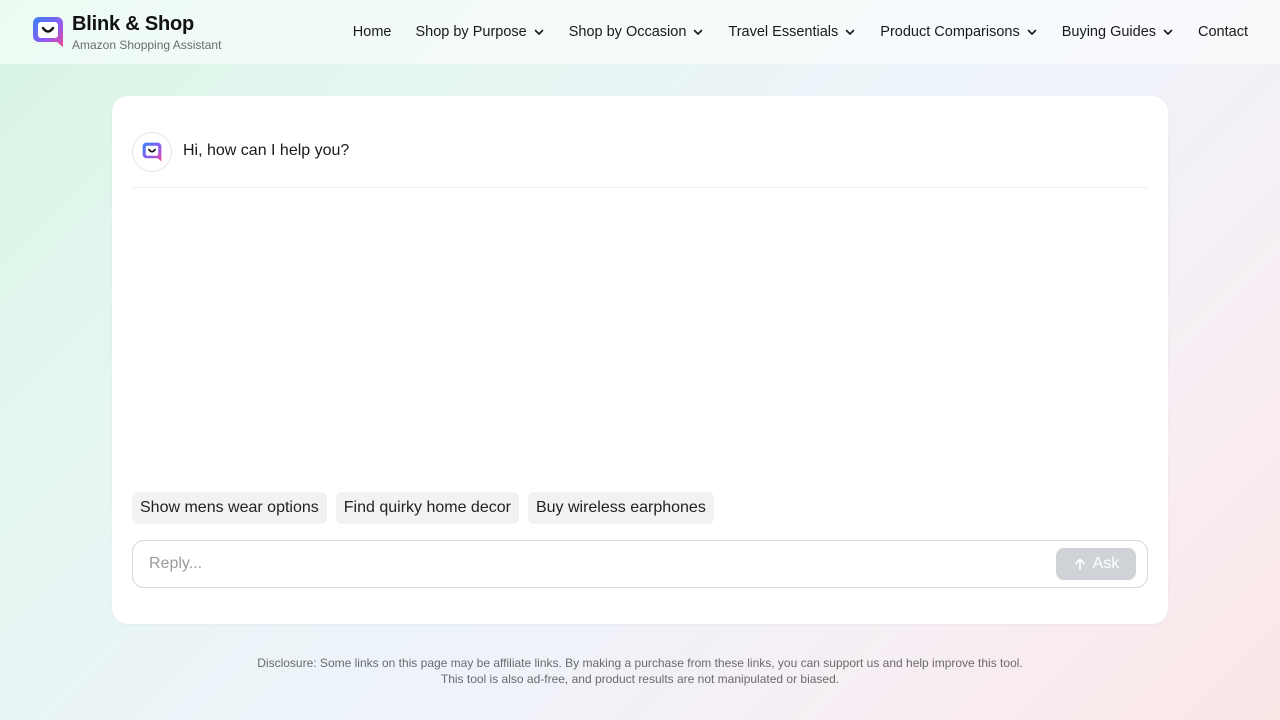 The height and width of the screenshot is (720, 1280). What do you see at coordinates (266, 150) in the screenshot?
I see `greeting-text: Hi, how can I help you?` at bounding box center [266, 150].